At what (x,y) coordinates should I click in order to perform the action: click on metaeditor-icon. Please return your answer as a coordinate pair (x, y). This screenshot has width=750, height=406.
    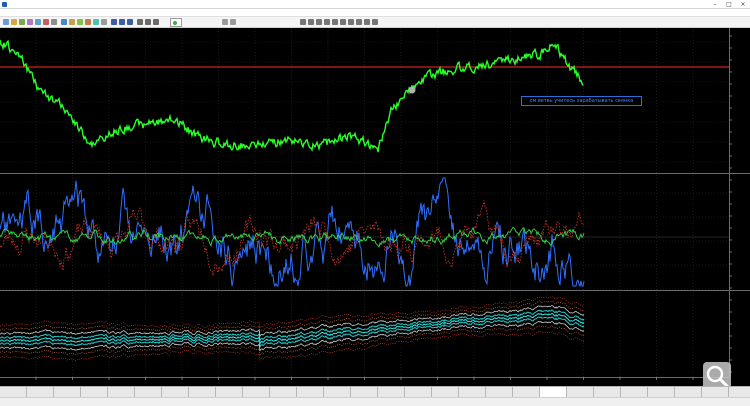
    Looking at the image, I should click on (72, 22).